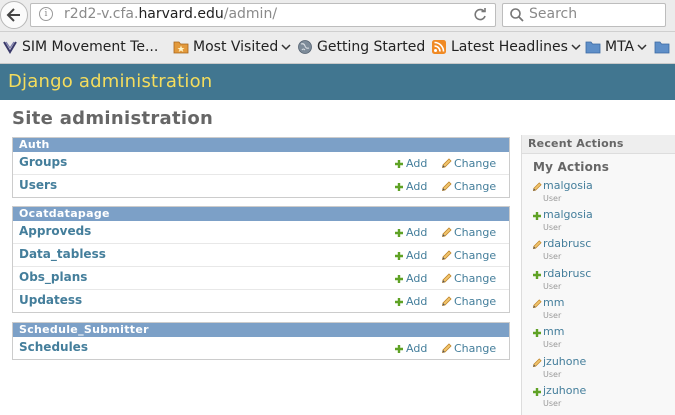  I want to click on page-favicon, so click(10, 47).